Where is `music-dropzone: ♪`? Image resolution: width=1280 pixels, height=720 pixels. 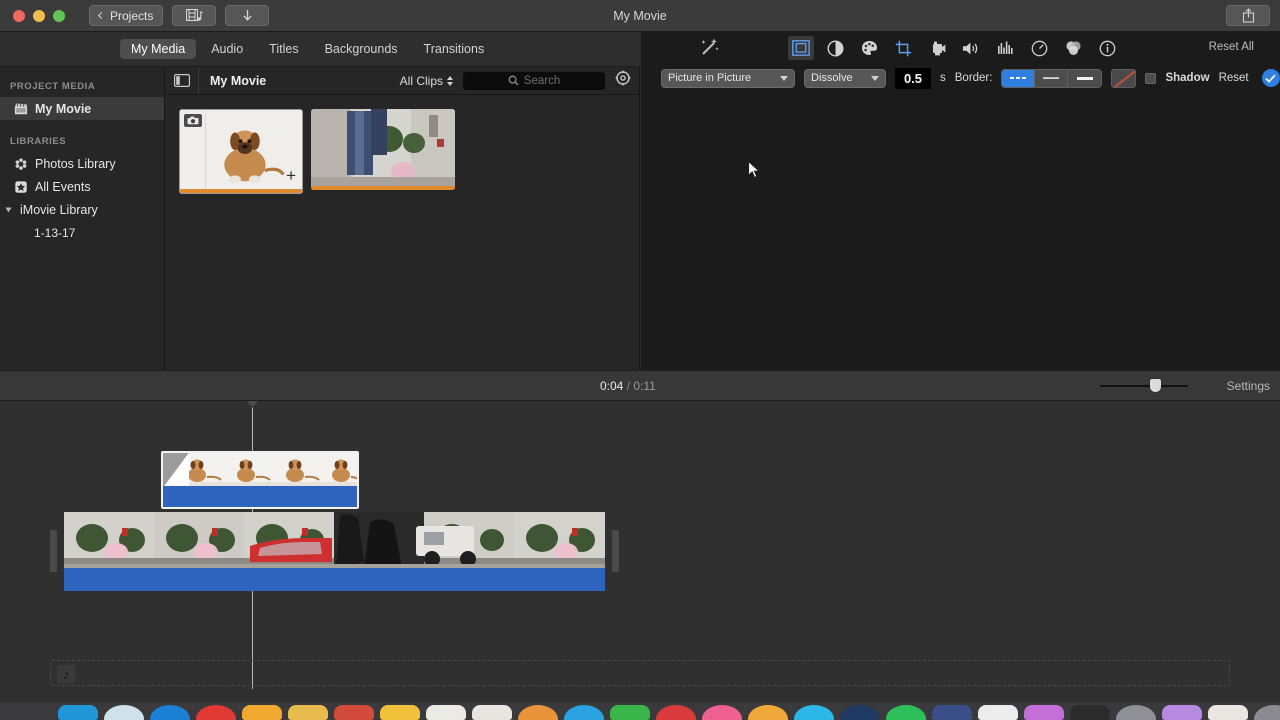
music-dropzone: ♪ is located at coordinates (640, 673).